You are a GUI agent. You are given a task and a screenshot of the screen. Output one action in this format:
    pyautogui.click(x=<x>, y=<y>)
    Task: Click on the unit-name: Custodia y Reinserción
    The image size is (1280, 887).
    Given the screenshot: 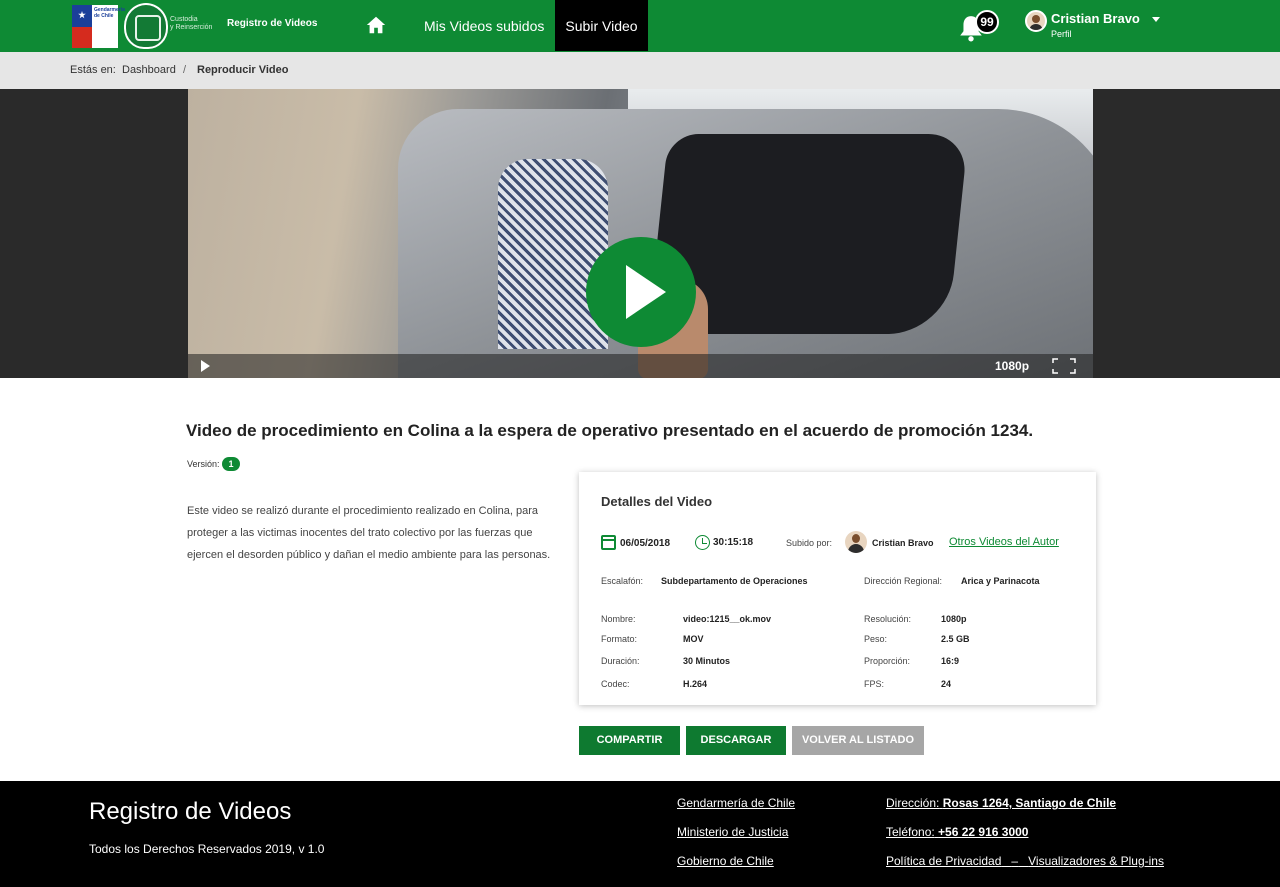 What is the action you would take?
    pyautogui.click(x=191, y=24)
    